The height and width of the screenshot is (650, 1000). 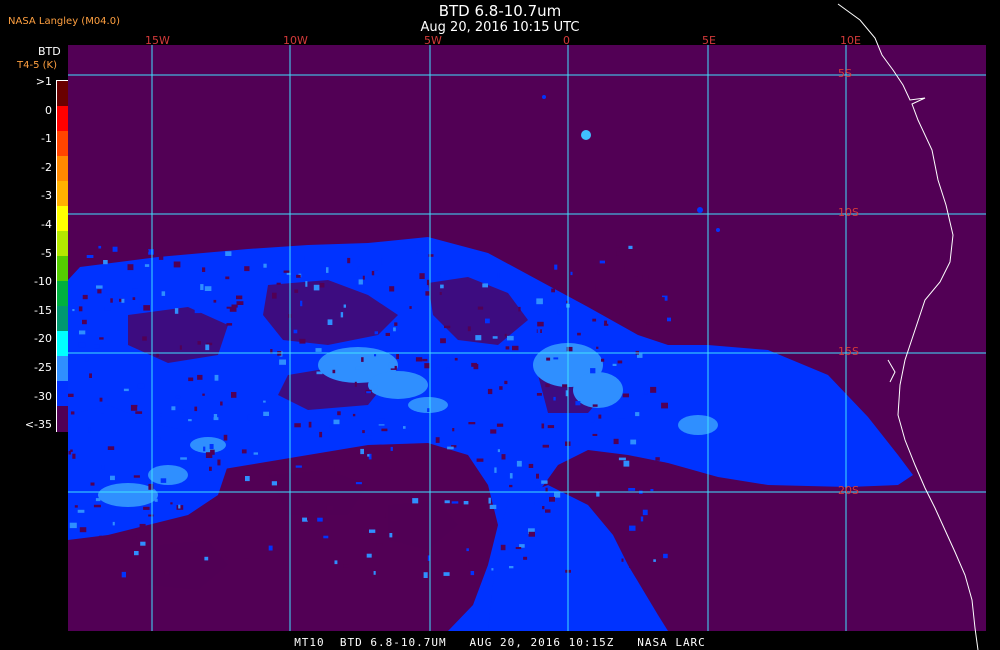 What do you see at coordinates (891, 371) in the screenshot?
I see `coastline-inlet` at bounding box center [891, 371].